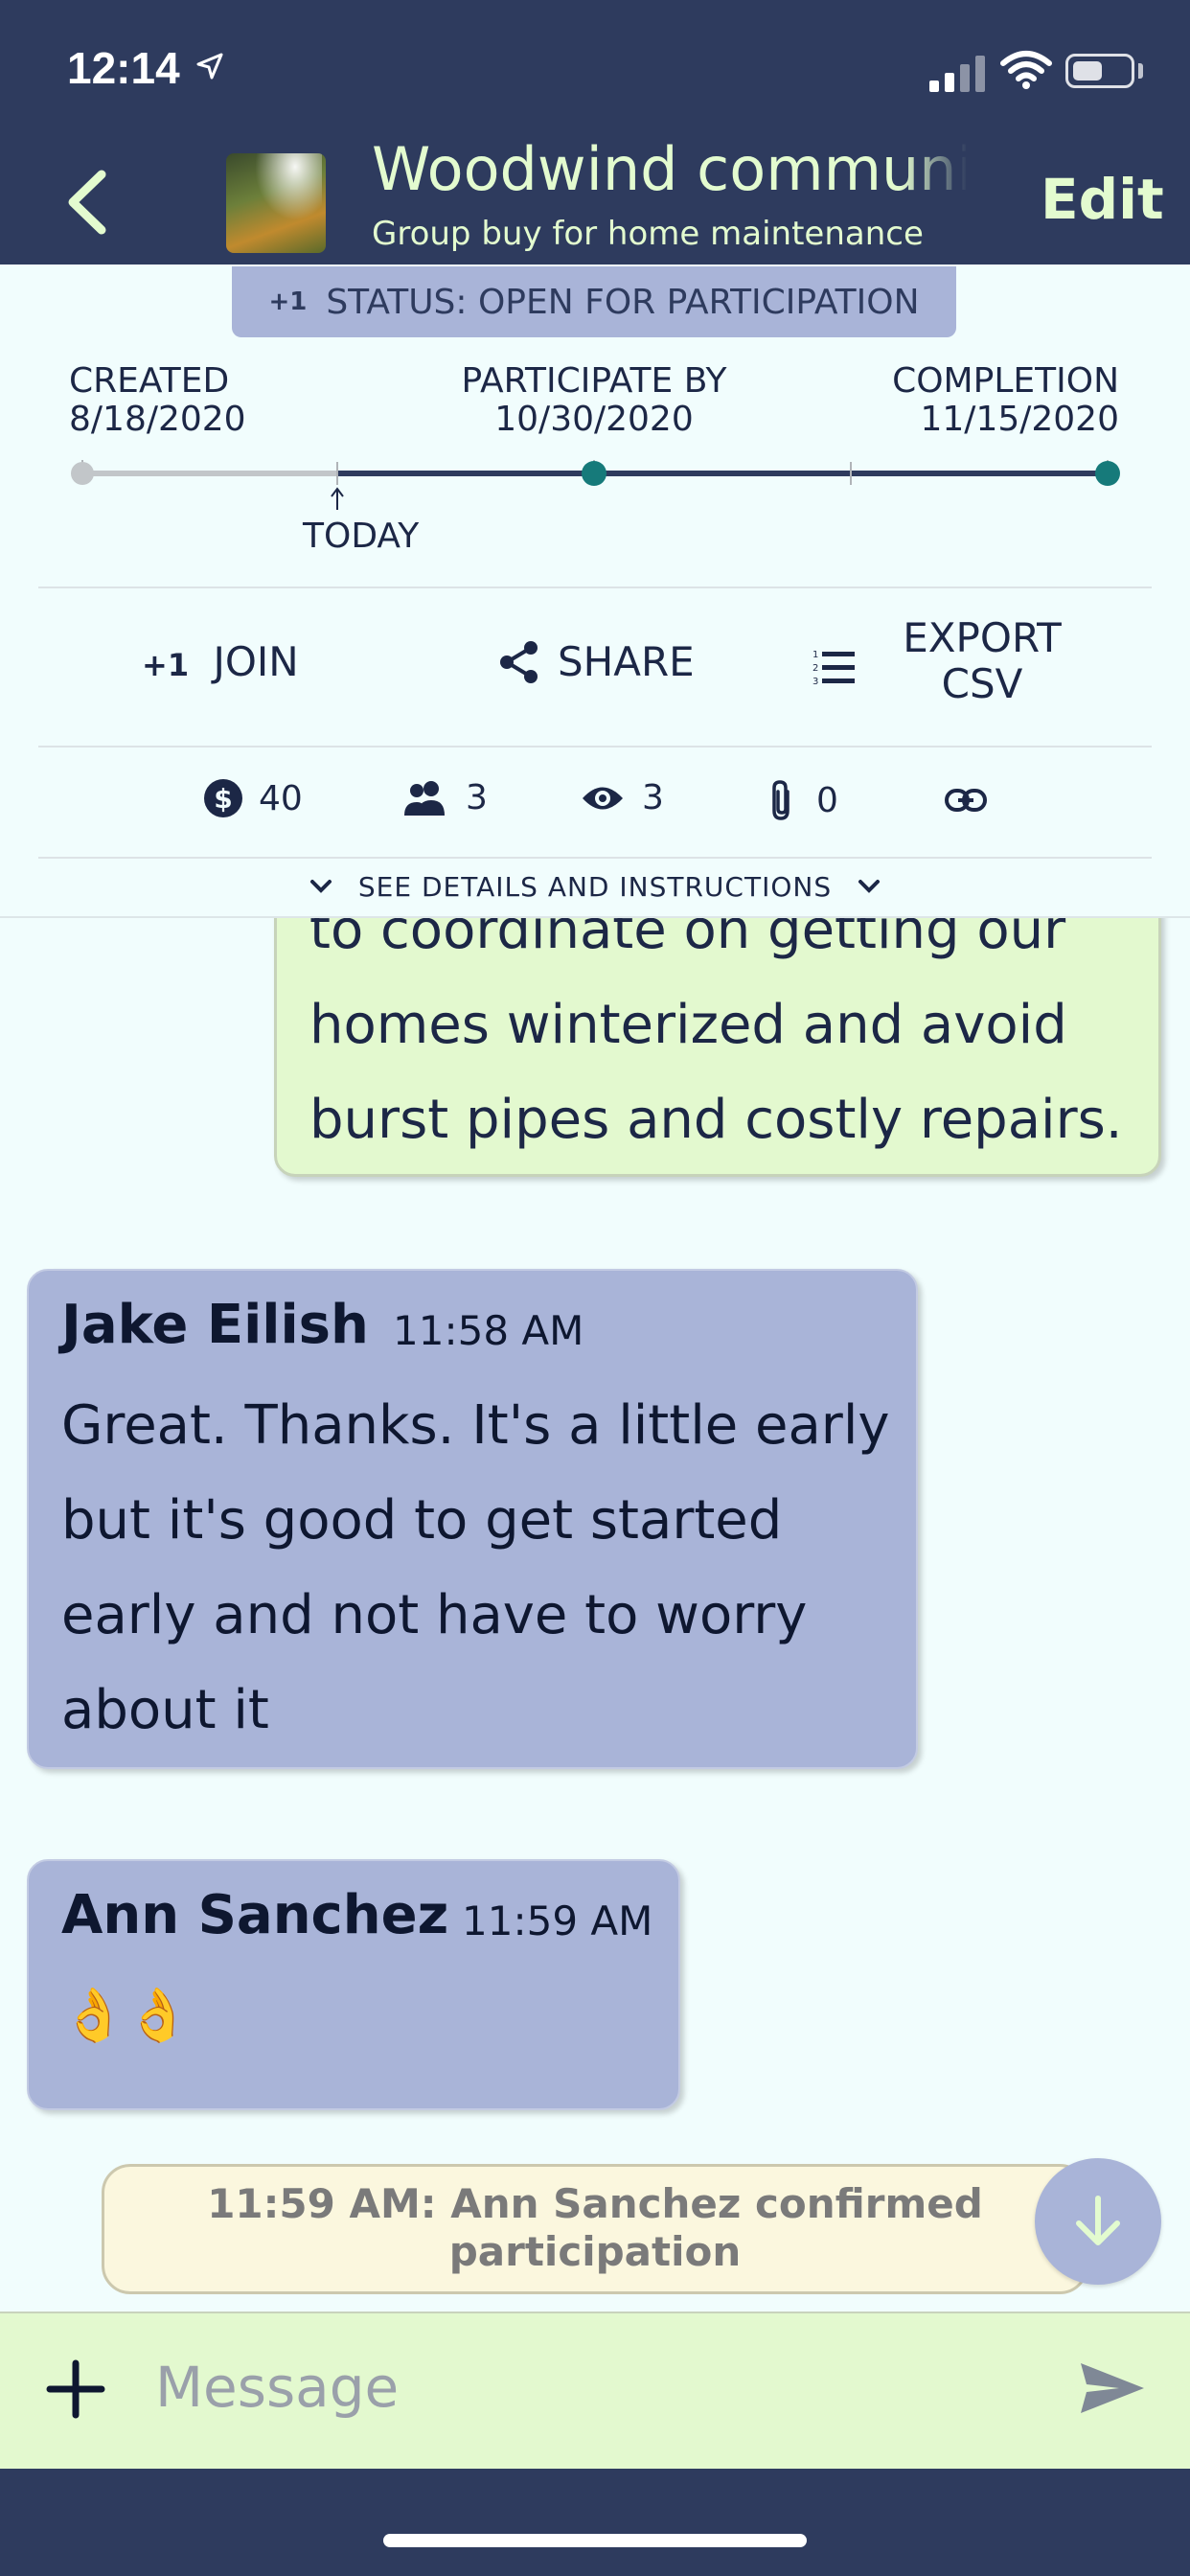 The width and height of the screenshot is (1190, 2576). Describe the element at coordinates (362, 536) in the screenshot. I see `today-label: TODAY` at that location.